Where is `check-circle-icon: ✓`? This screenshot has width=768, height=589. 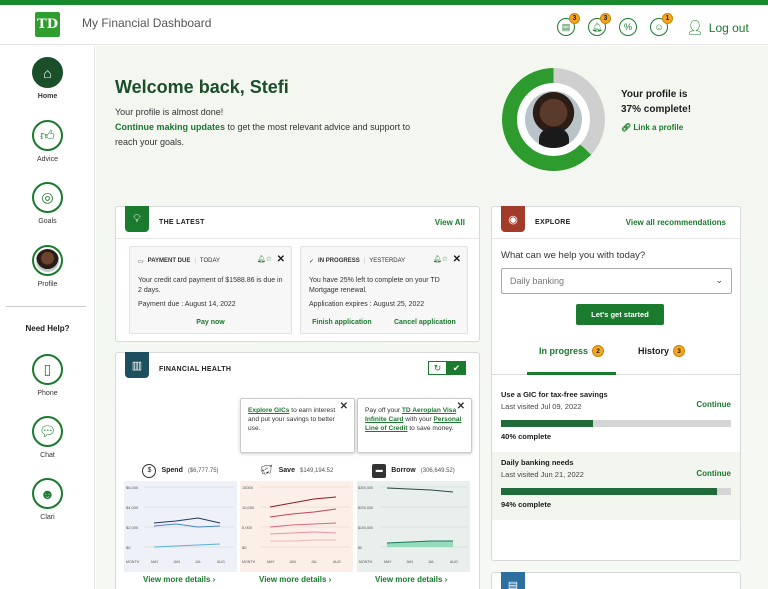 check-circle-icon: ✓ is located at coordinates (312, 261).